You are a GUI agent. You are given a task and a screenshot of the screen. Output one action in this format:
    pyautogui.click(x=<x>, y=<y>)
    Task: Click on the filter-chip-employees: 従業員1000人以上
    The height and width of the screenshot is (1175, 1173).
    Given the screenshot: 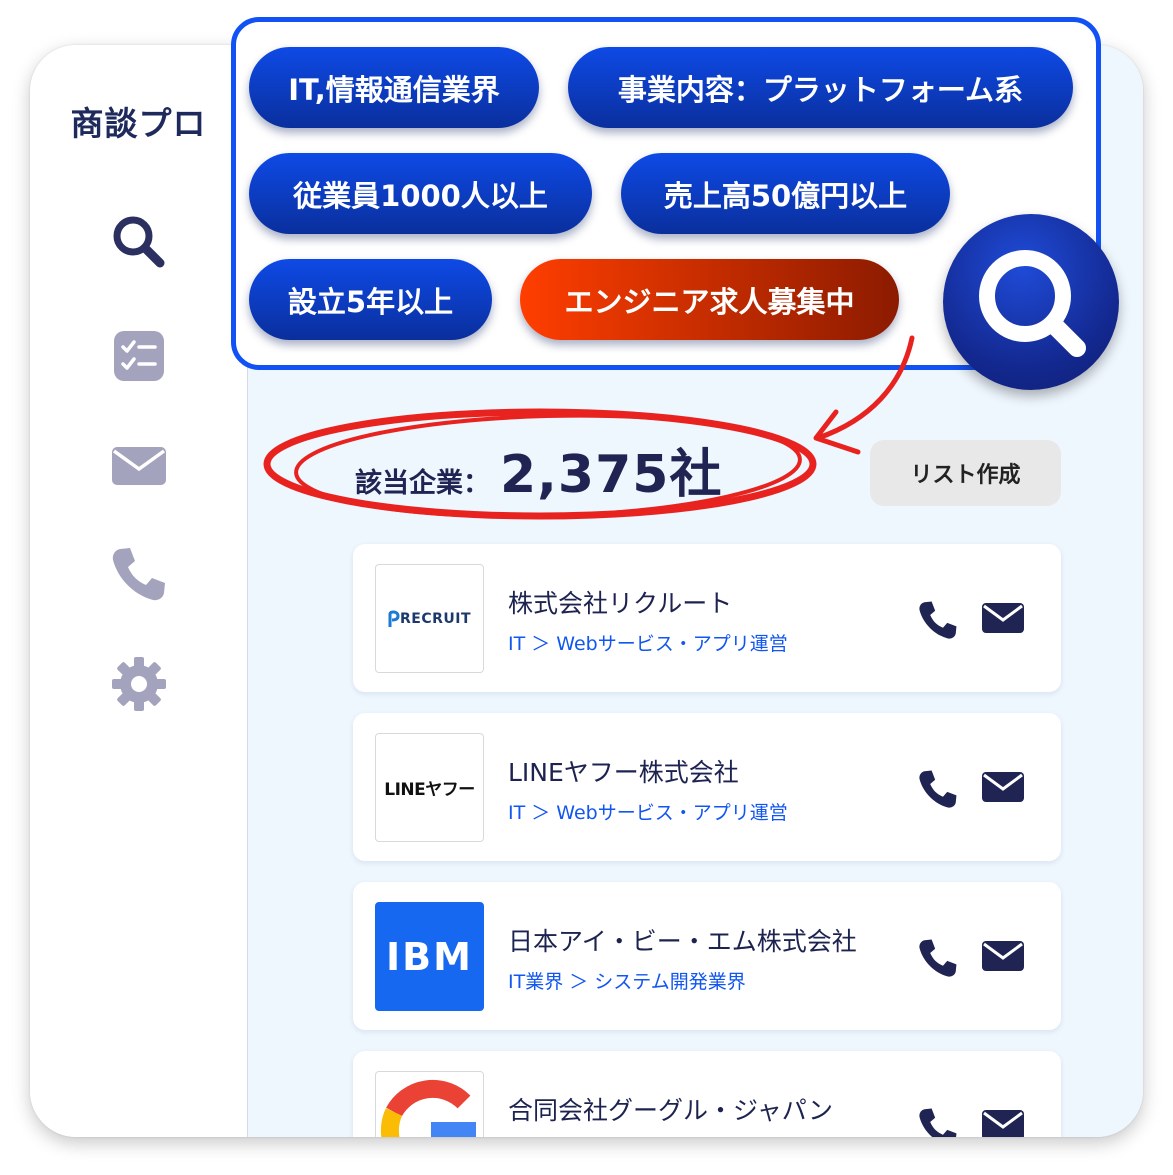 What is the action you would take?
    pyautogui.click(x=420, y=193)
    